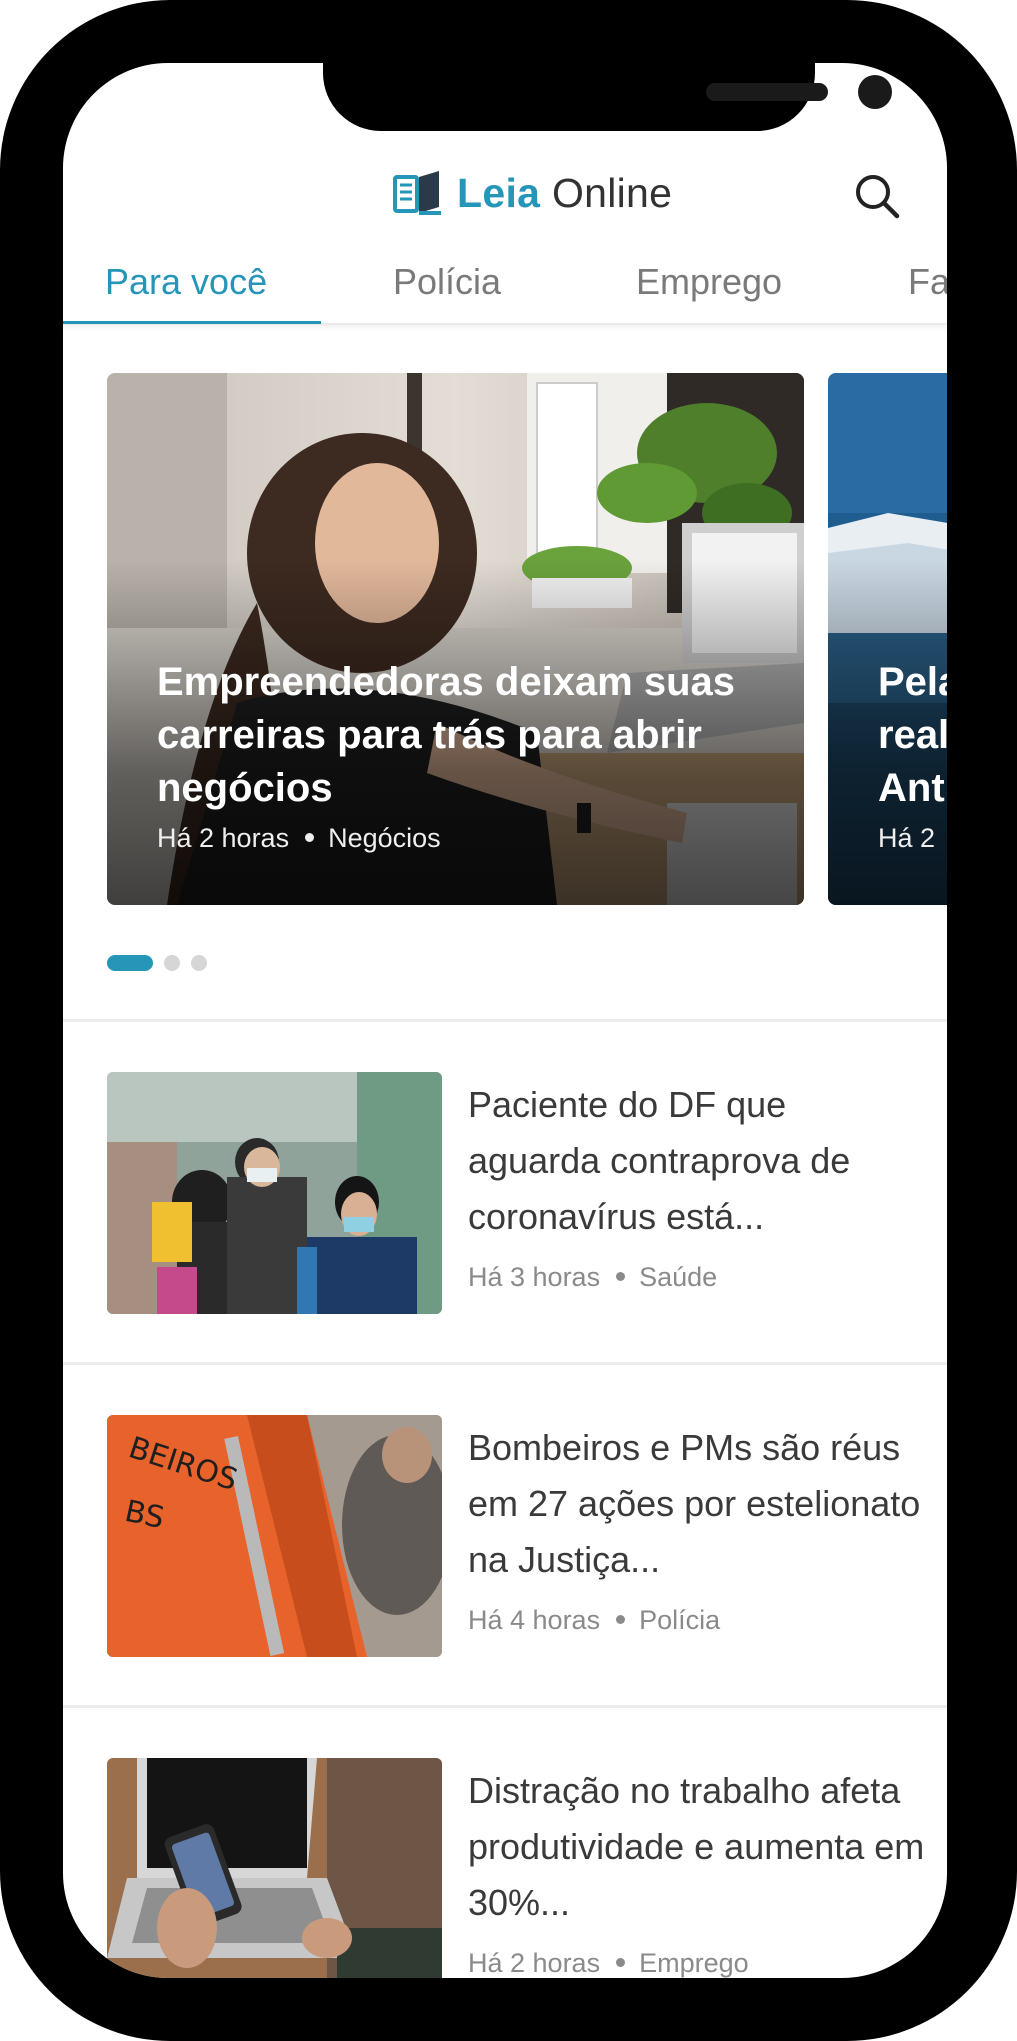  I want to click on news-category: Emprego, so click(694, 1963).